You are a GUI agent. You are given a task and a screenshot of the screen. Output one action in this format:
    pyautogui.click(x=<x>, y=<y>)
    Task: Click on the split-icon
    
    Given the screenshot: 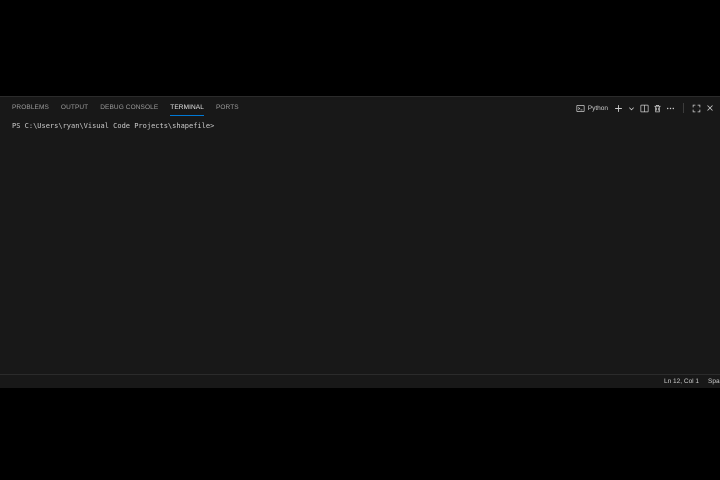 What is the action you would take?
    pyautogui.click(x=644, y=108)
    